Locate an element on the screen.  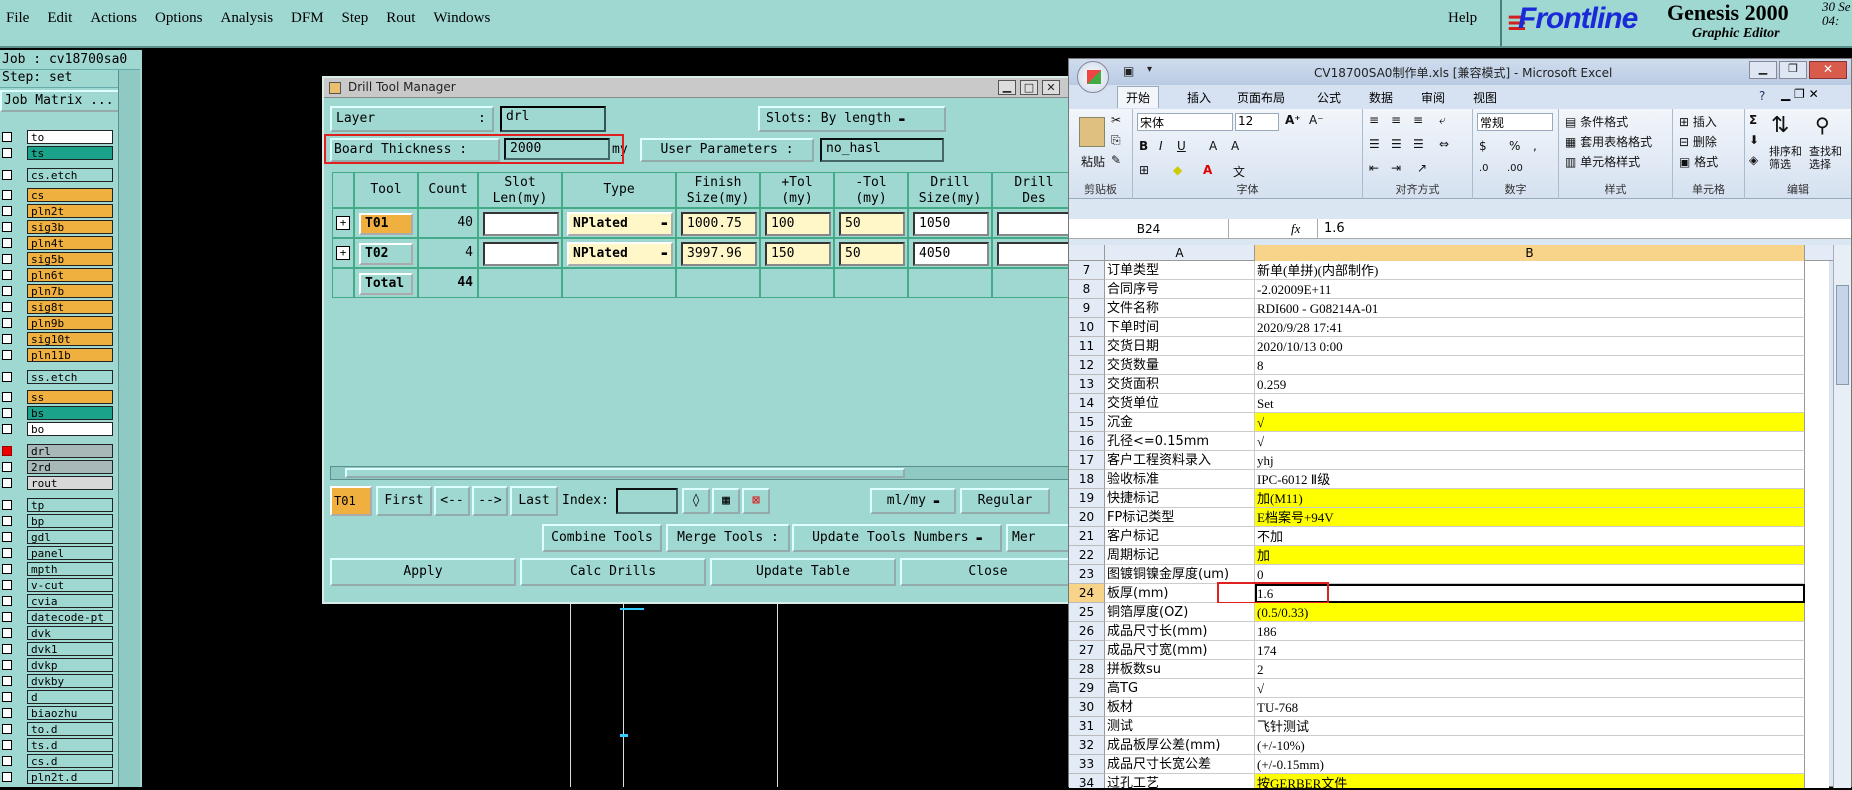
menu-dfm: DFM is located at coordinates (310, 21).